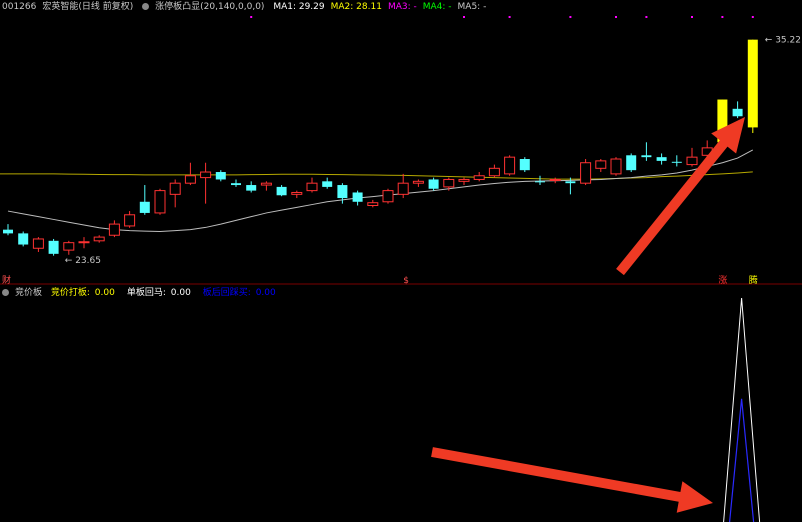 The image size is (802, 522). I want to click on high-price-label: ← 35.22, so click(783, 41).